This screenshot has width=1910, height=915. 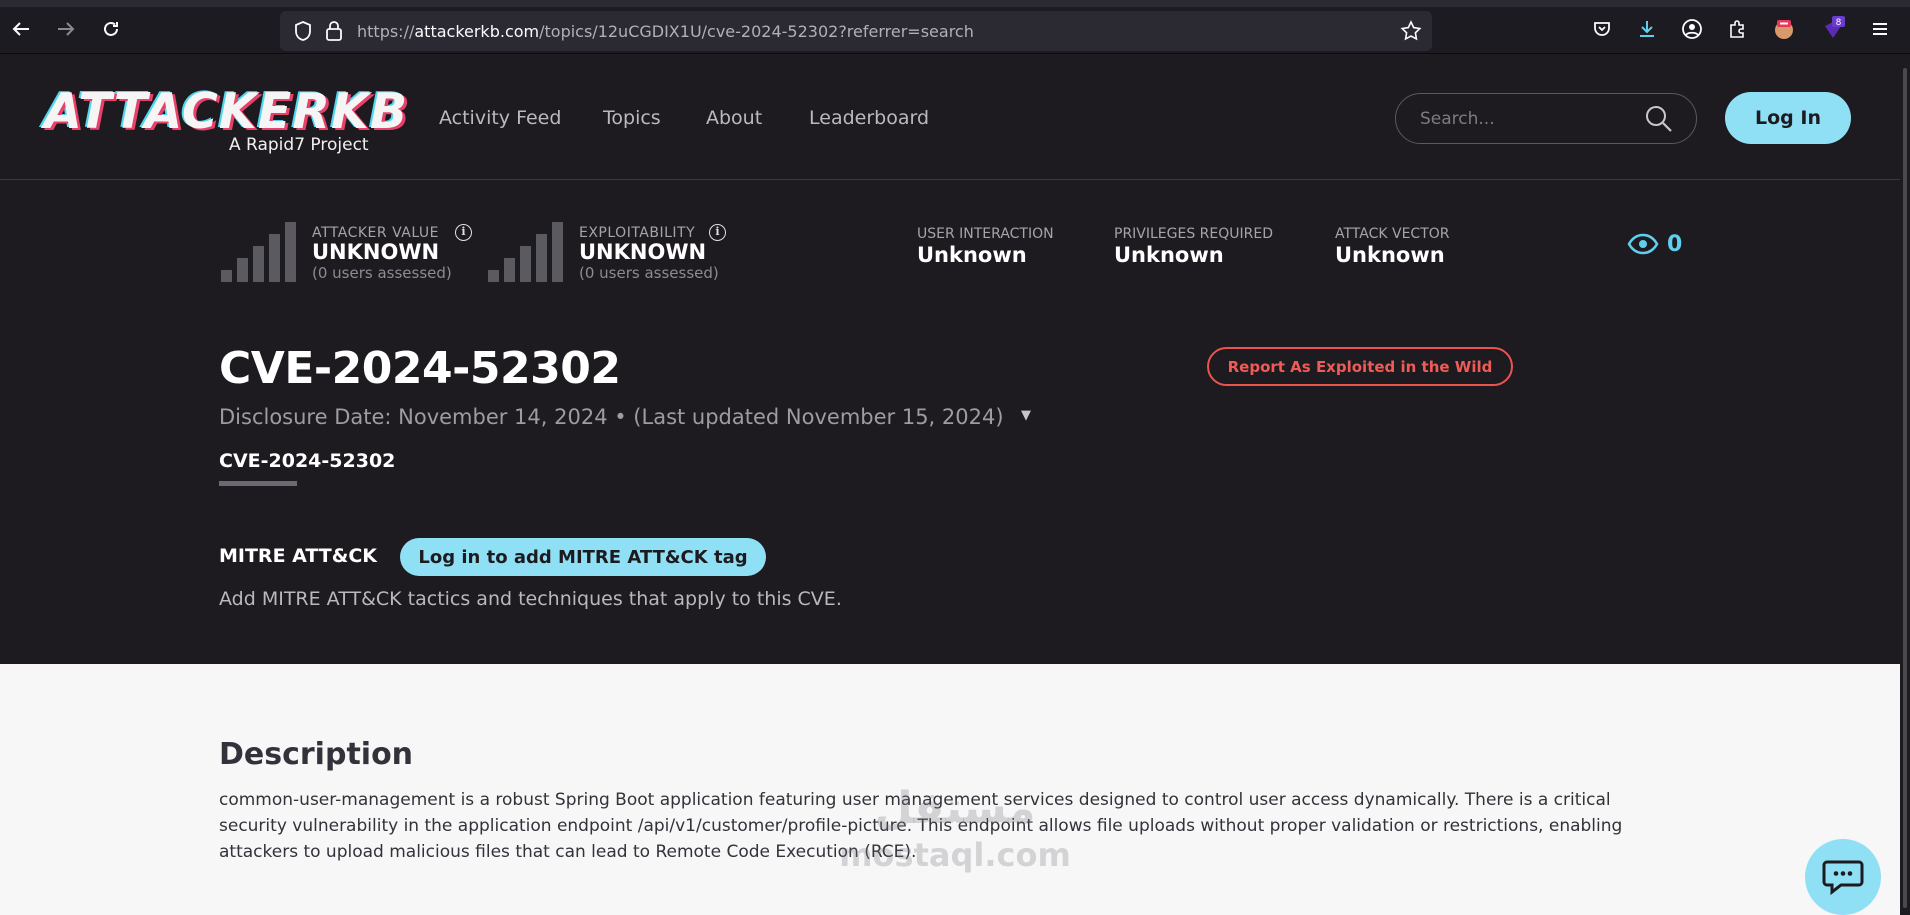 What do you see at coordinates (1647, 29) in the screenshot?
I see `download-icon` at bounding box center [1647, 29].